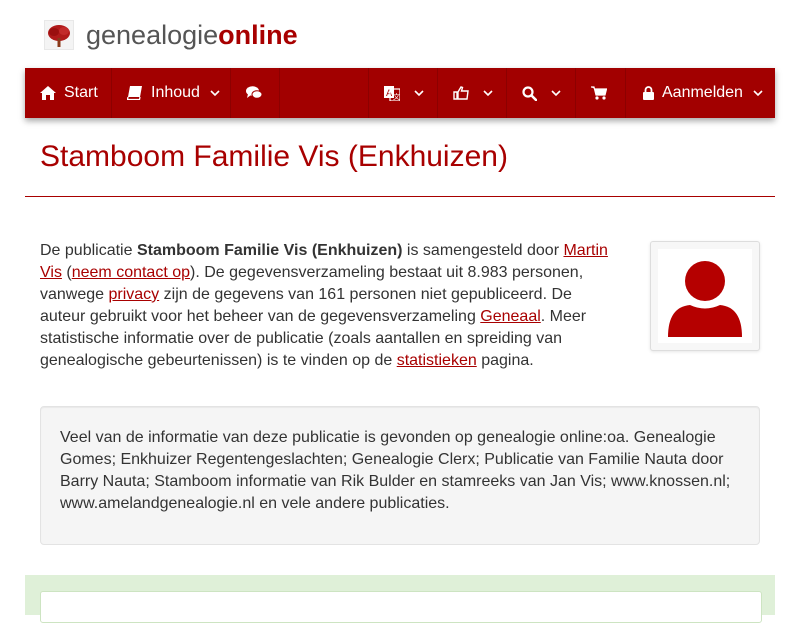 This screenshot has height=623, width=800. I want to click on site-logo: genealogieonline, so click(171, 35).